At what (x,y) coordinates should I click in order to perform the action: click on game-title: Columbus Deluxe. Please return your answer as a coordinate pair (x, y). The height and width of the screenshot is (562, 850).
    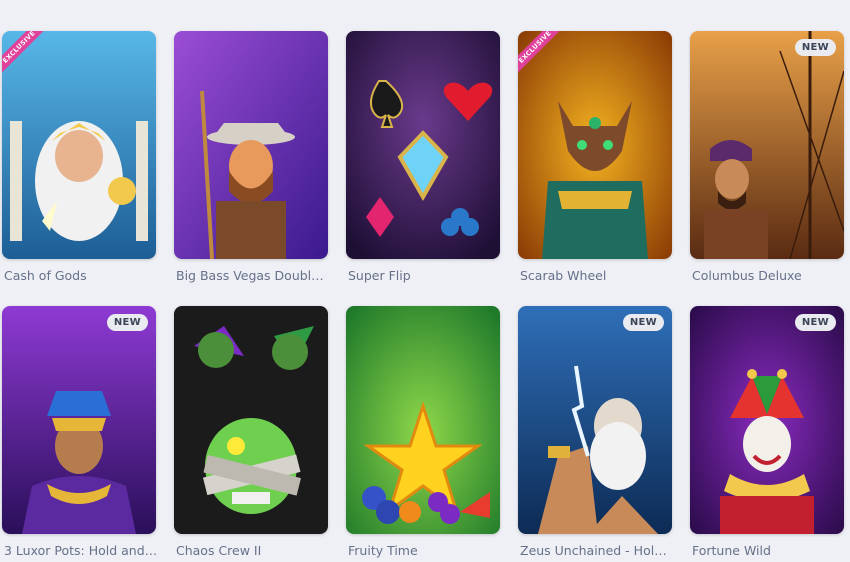
    Looking at the image, I should click on (747, 275).